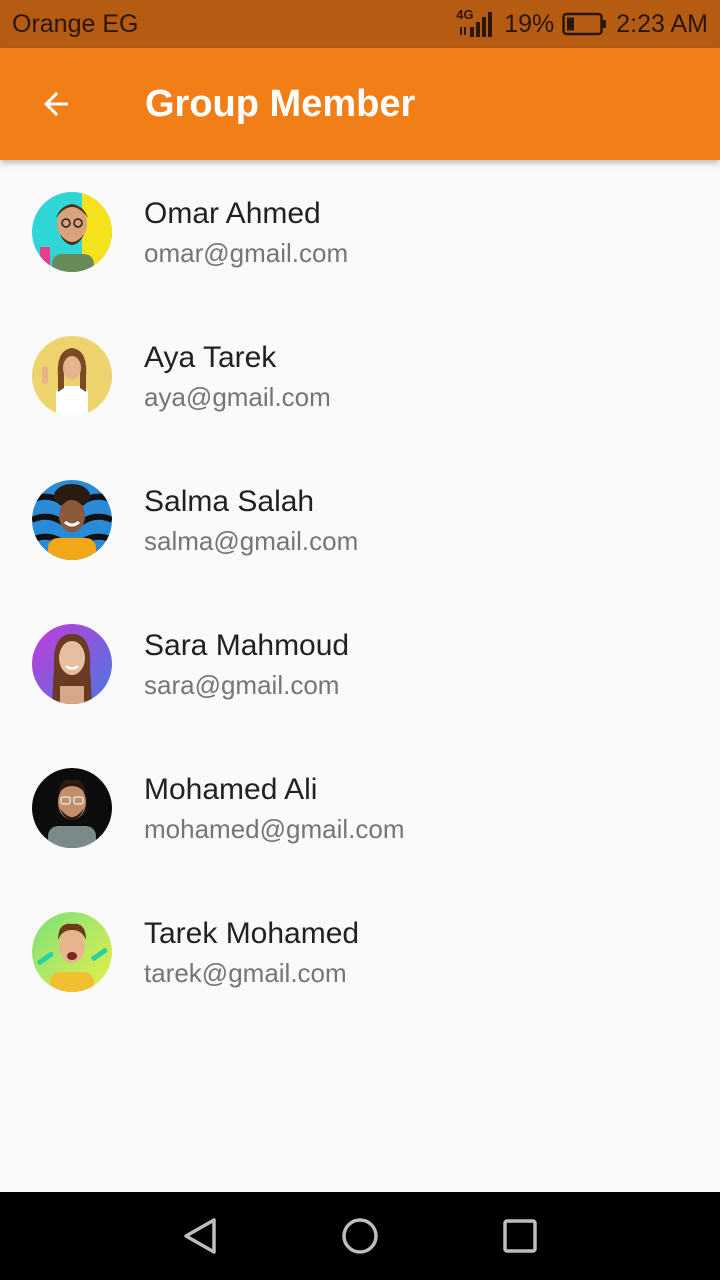 This screenshot has width=720, height=1280. What do you see at coordinates (251, 520) in the screenshot?
I see `member-text: Salma Salah salma@gmail.com` at bounding box center [251, 520].